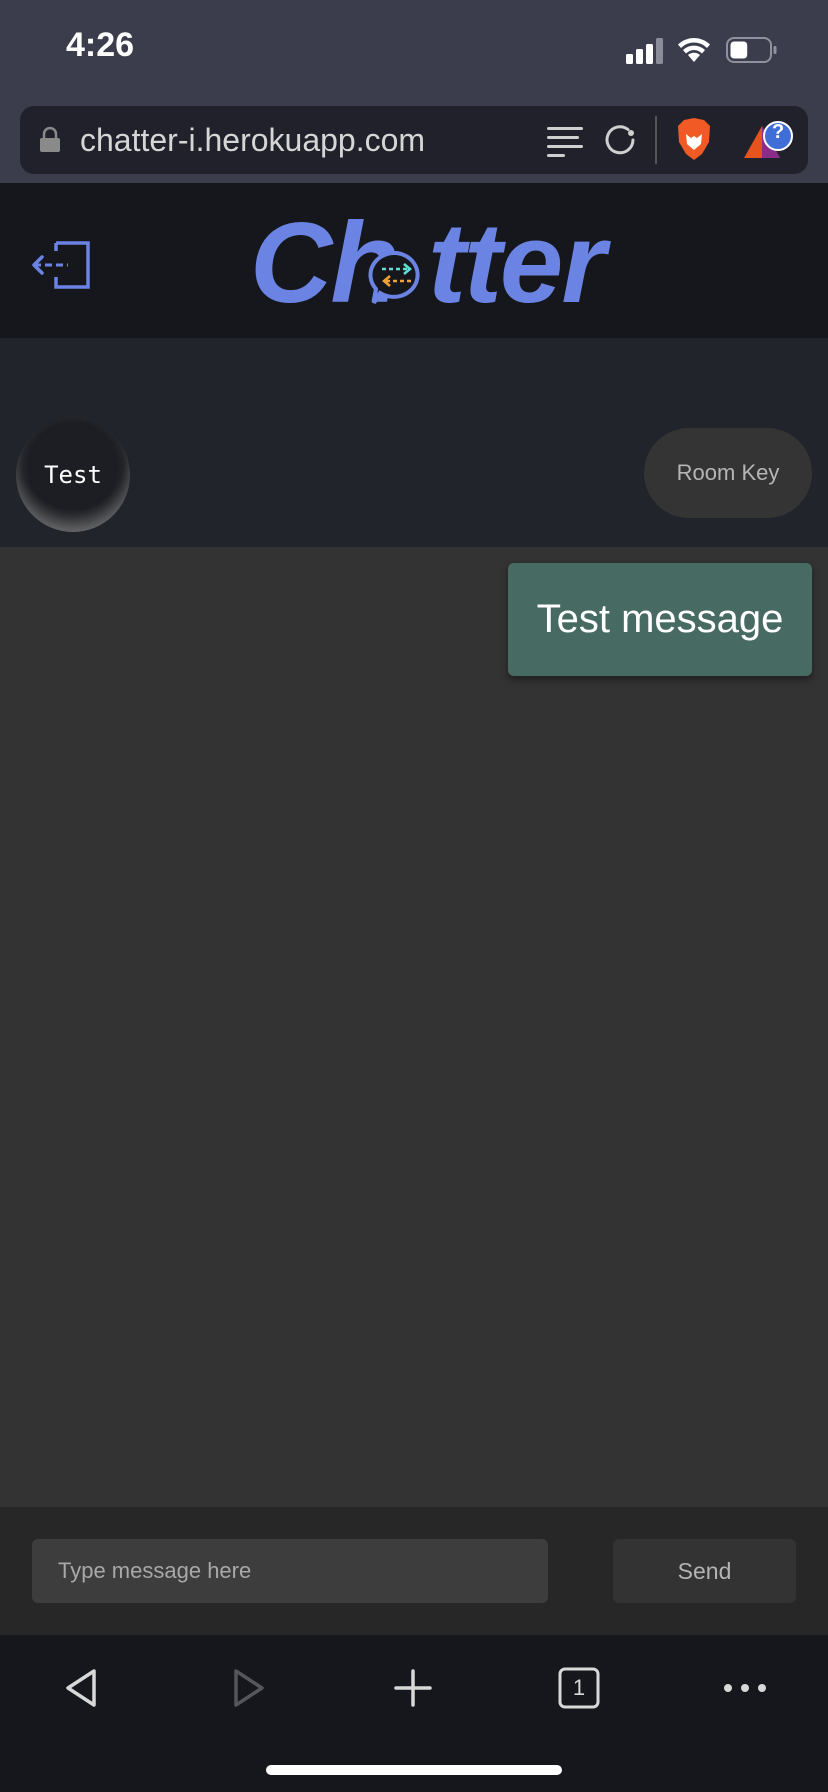 The width and height of the screenshot is (828, 1792). I want to click on lock-icon, so click(50, 139).